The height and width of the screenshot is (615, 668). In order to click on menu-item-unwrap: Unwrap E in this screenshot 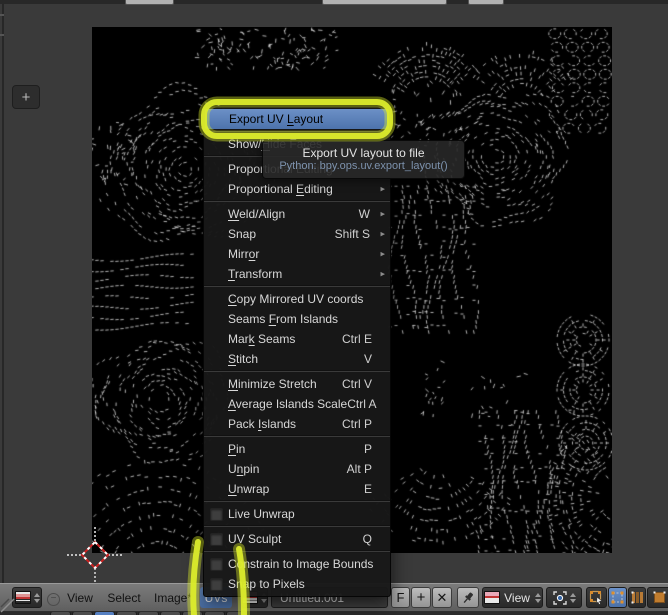, I will do `click(297, 489)`.